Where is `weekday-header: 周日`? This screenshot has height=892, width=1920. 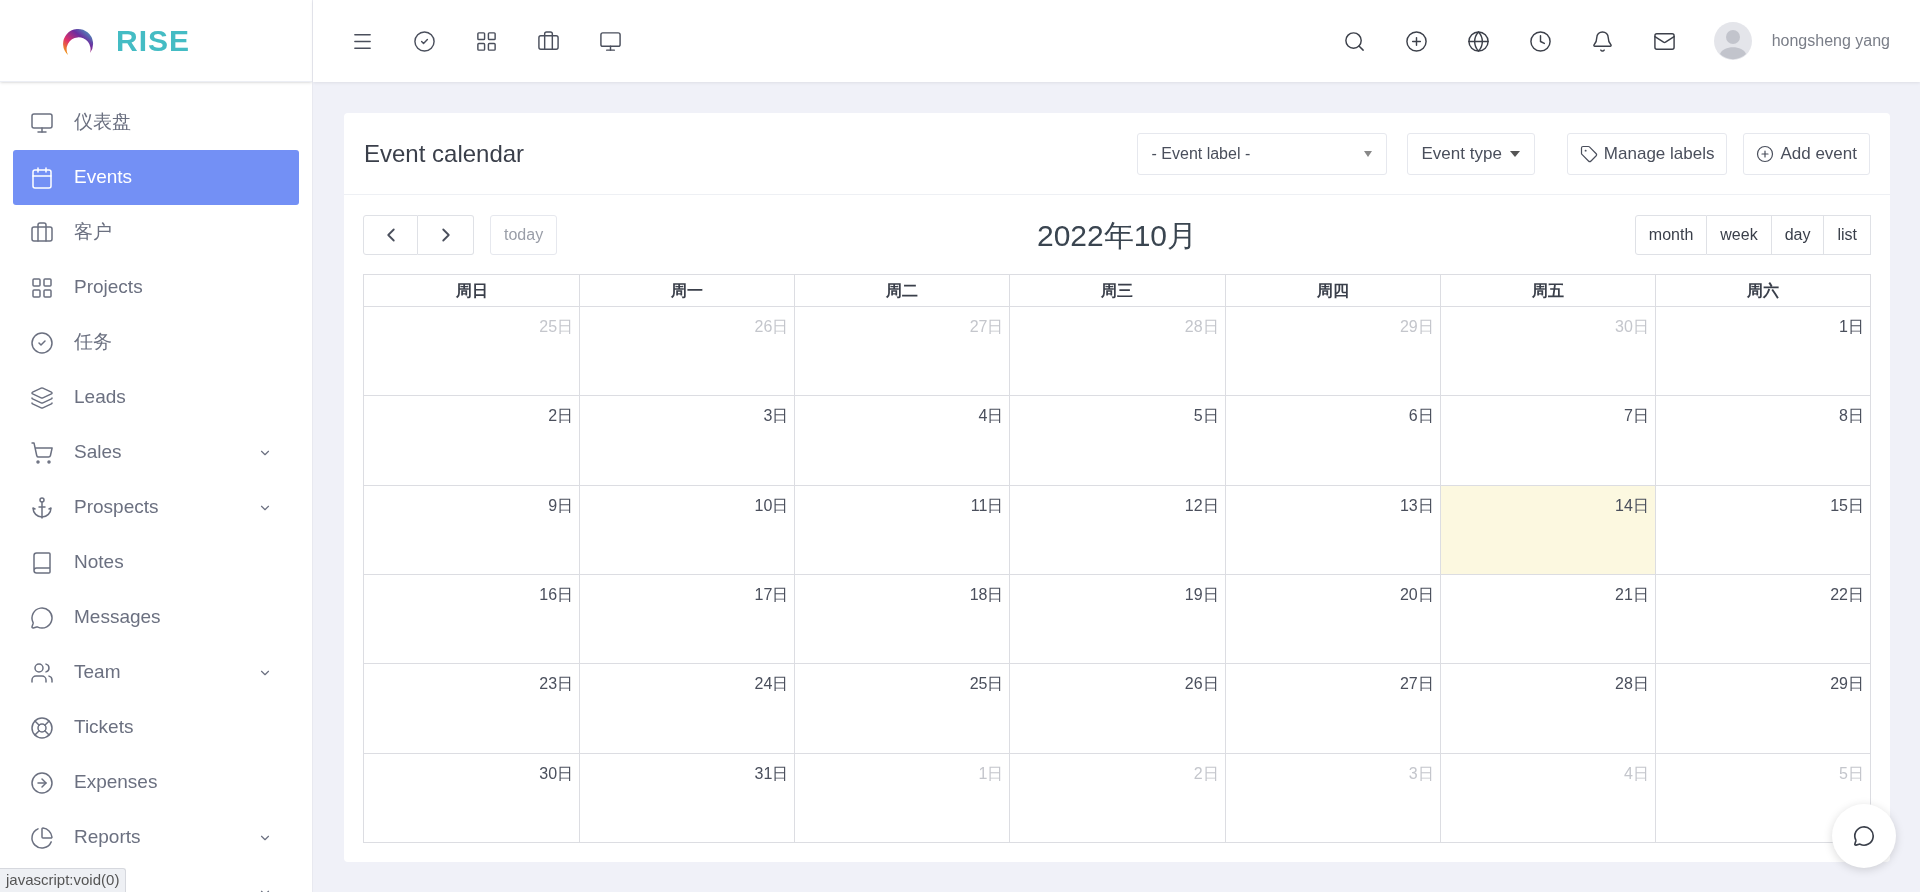
weekday-header: 周日 is located at coordinates (471, 290).